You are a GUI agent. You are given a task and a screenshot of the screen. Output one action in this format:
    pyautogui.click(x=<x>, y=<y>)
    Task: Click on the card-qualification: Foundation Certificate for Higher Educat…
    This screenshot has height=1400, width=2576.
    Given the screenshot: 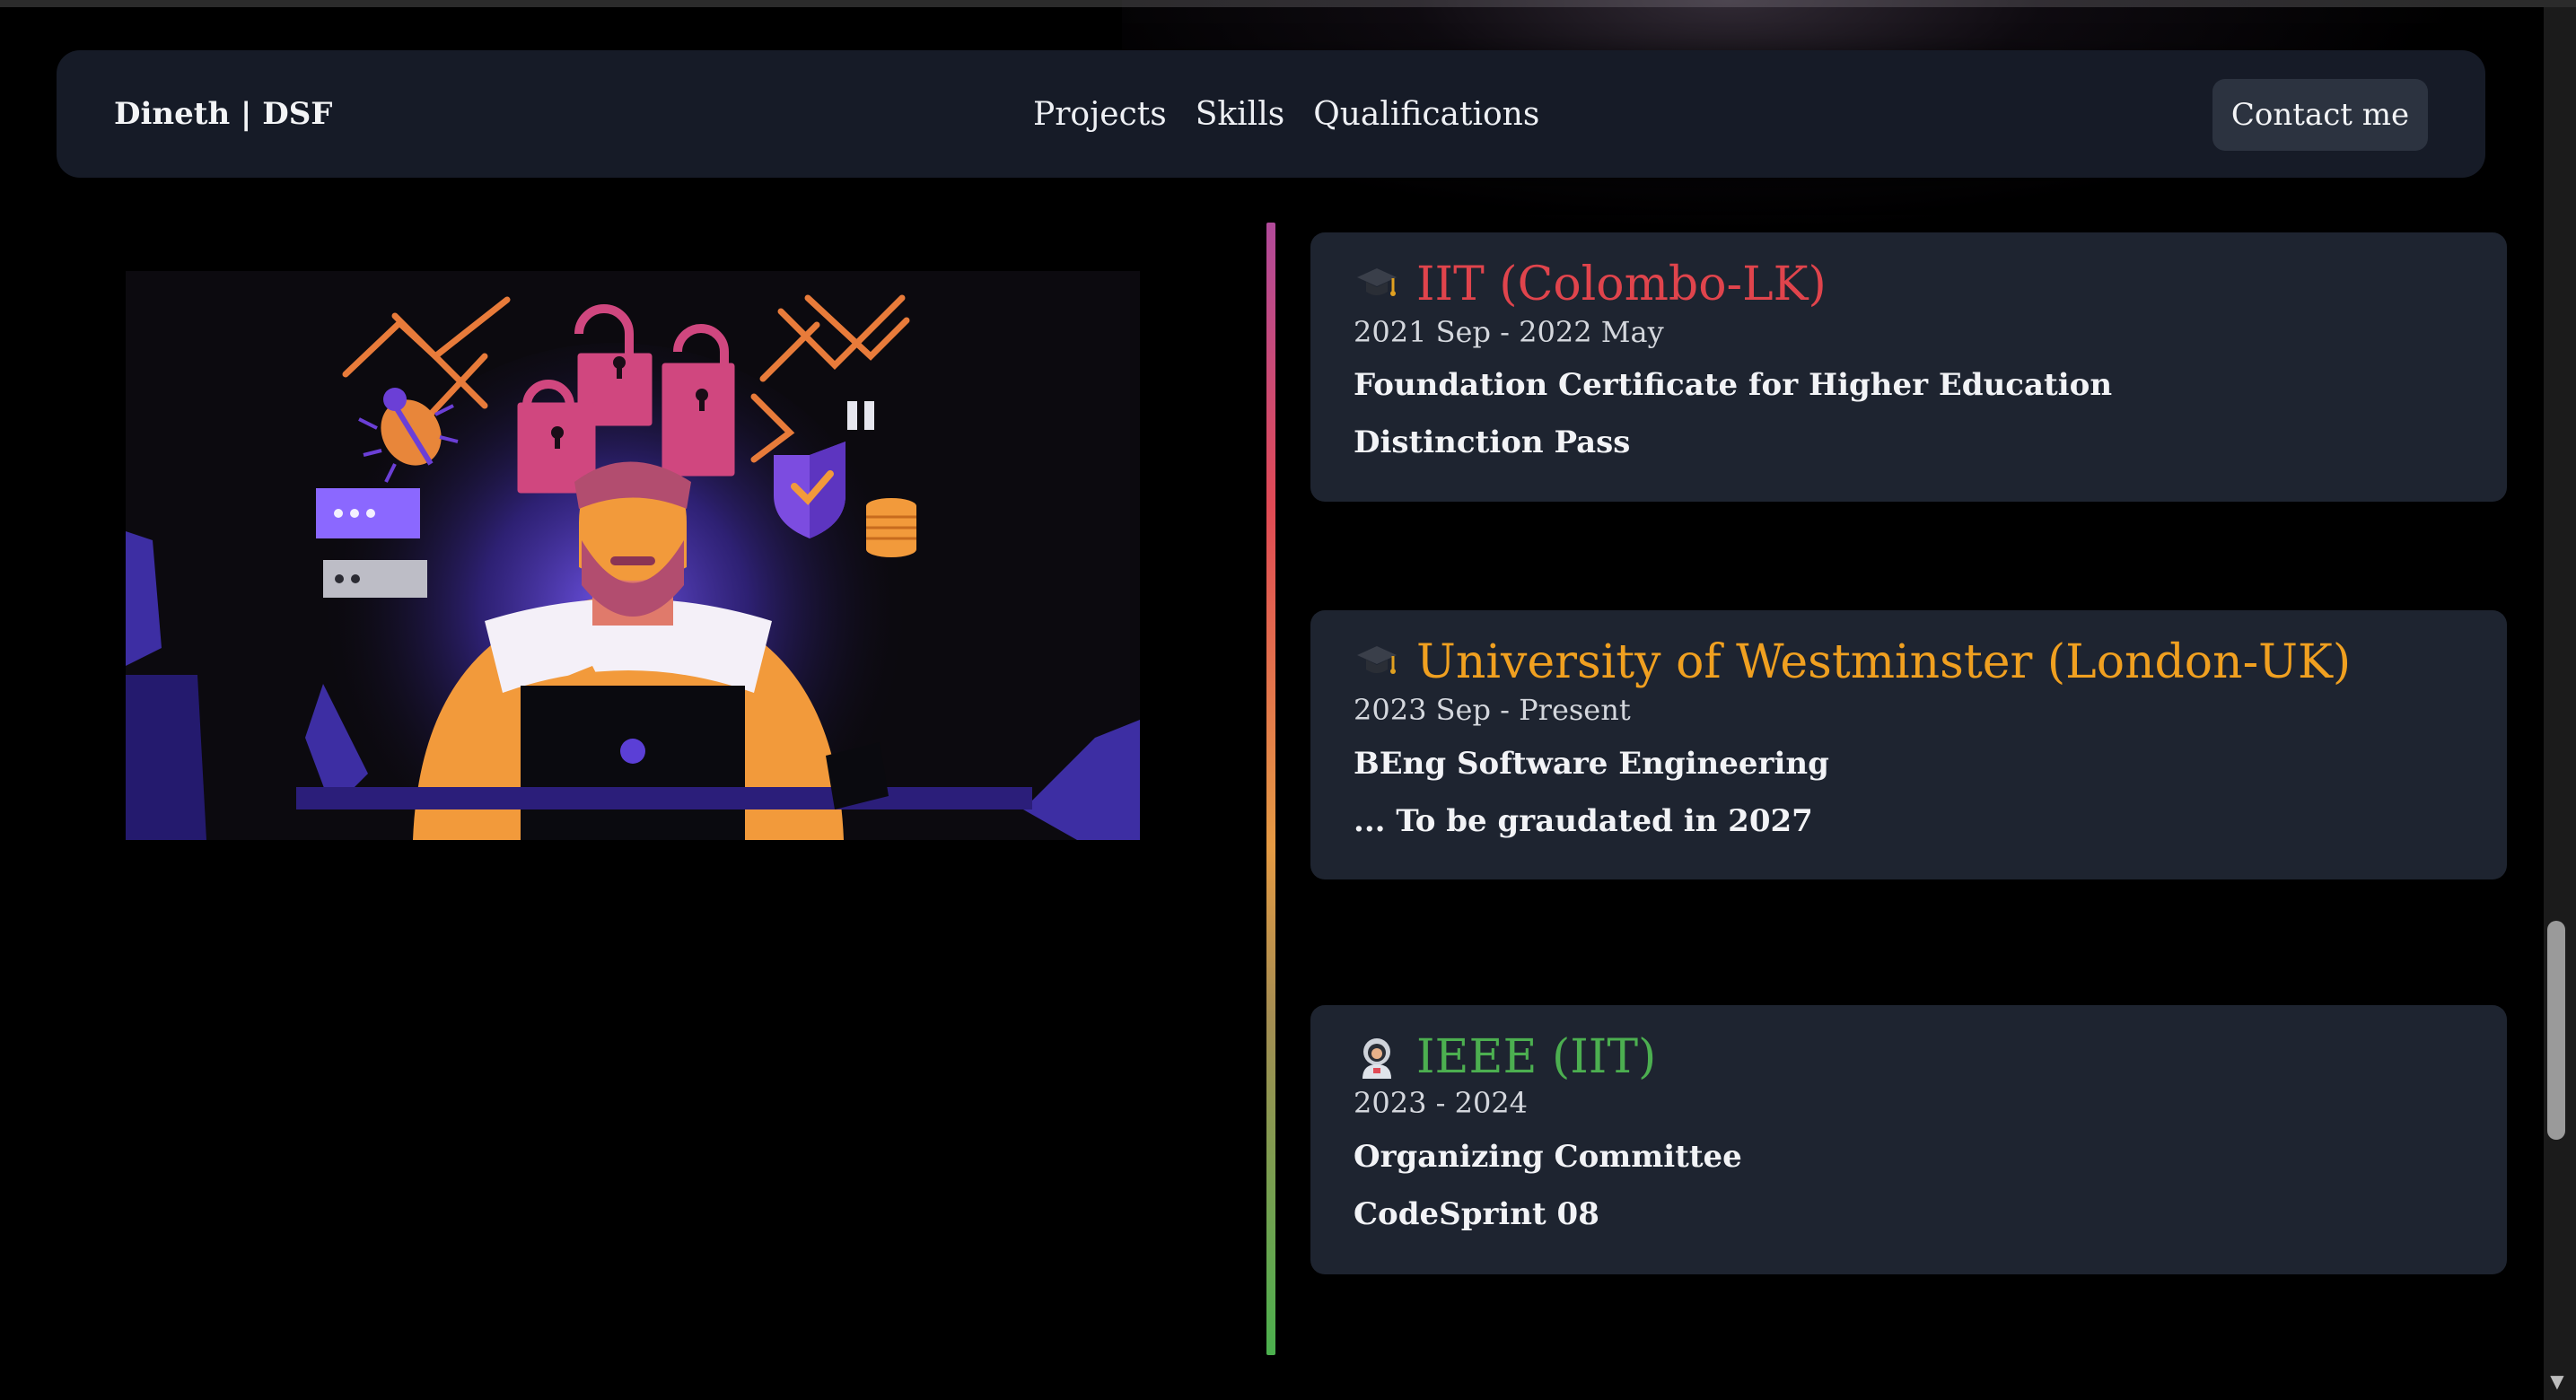 What is the action you would take?
    pyautogui.click(x=1733, y=385)
    